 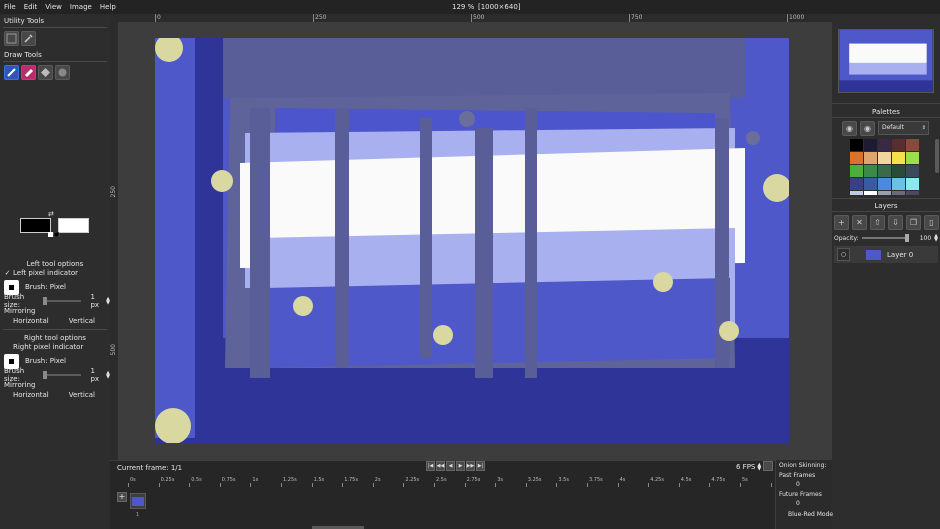 What do you see at coordinates (35, 225) in the screenshot?
I see `left-color-swatch` at bounding box center [35, 225].